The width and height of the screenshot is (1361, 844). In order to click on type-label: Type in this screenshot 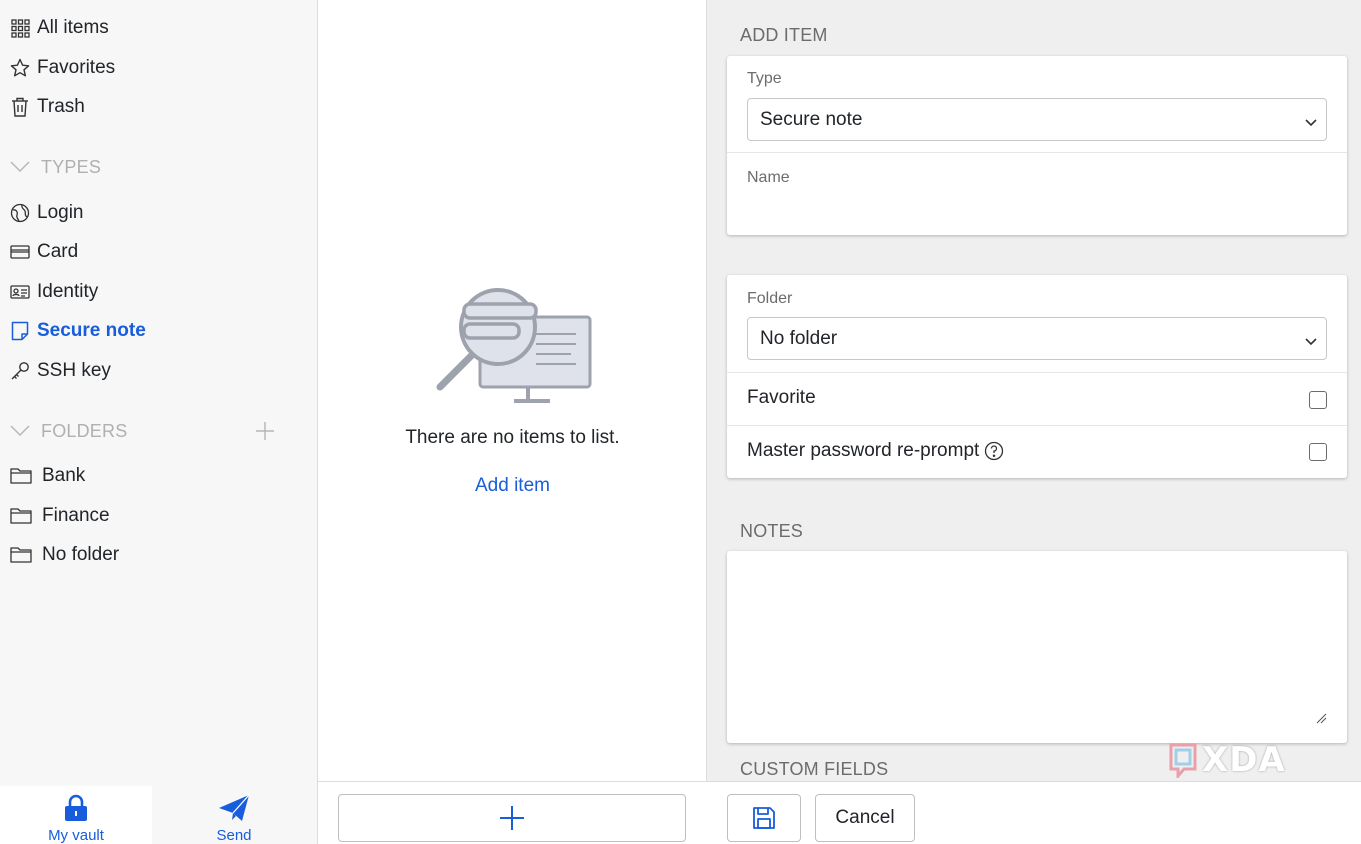, I will do `click(764, 78)`.